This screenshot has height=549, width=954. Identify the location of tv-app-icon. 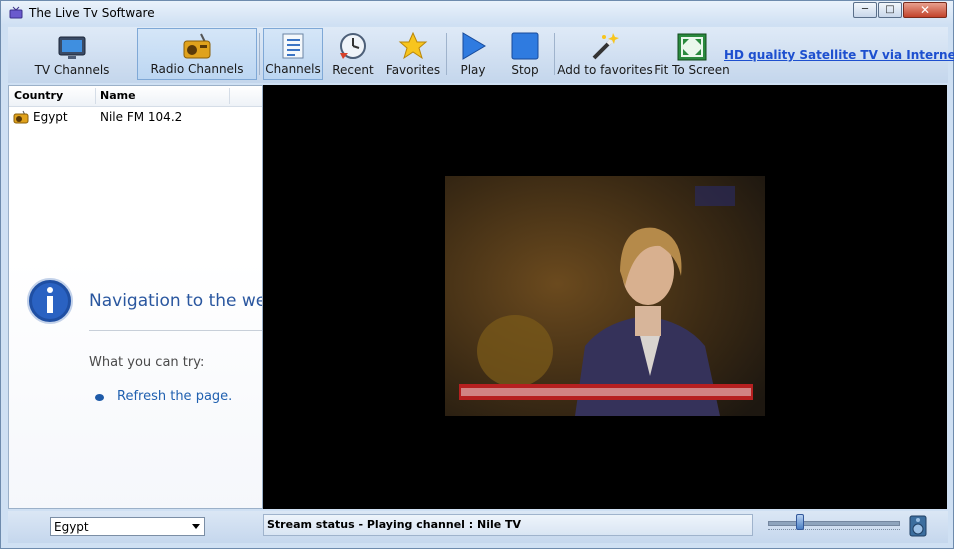
(16, 12).